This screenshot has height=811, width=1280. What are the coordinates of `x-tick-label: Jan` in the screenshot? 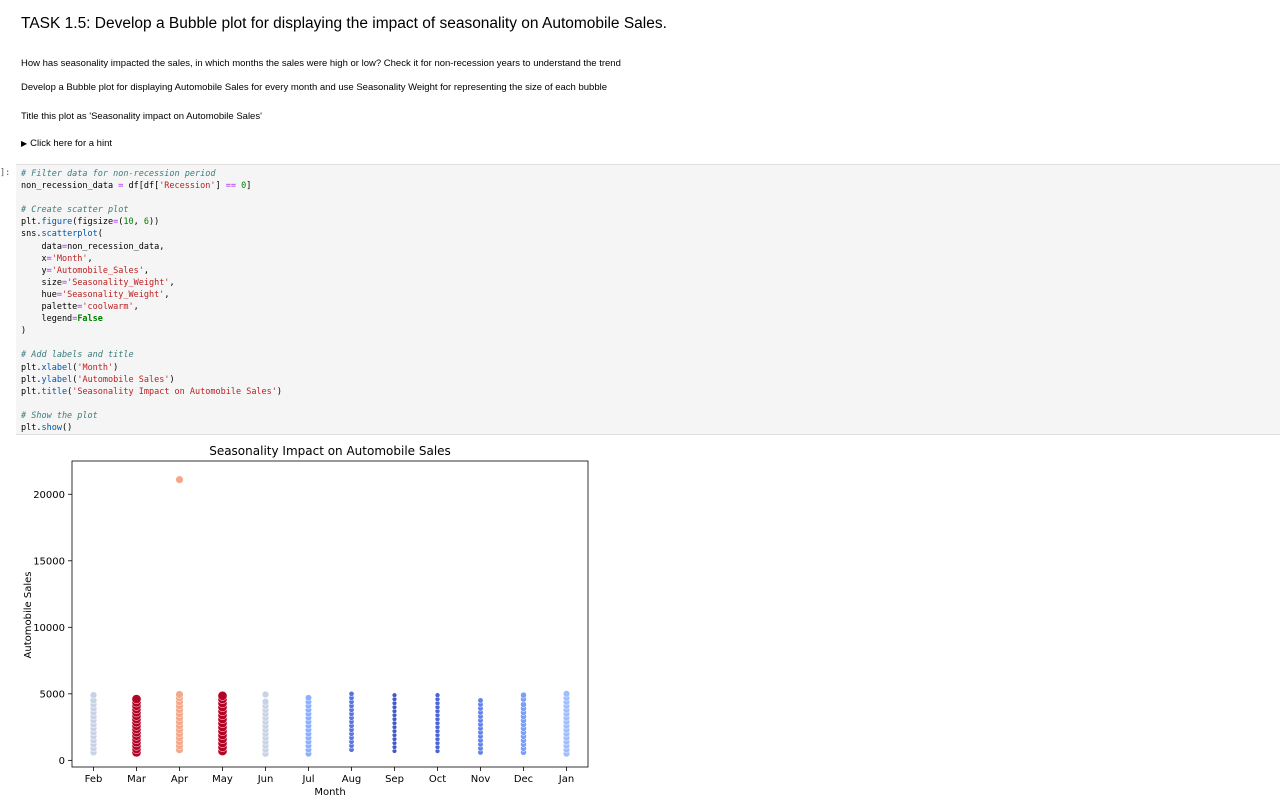 It's located at (566, 779).